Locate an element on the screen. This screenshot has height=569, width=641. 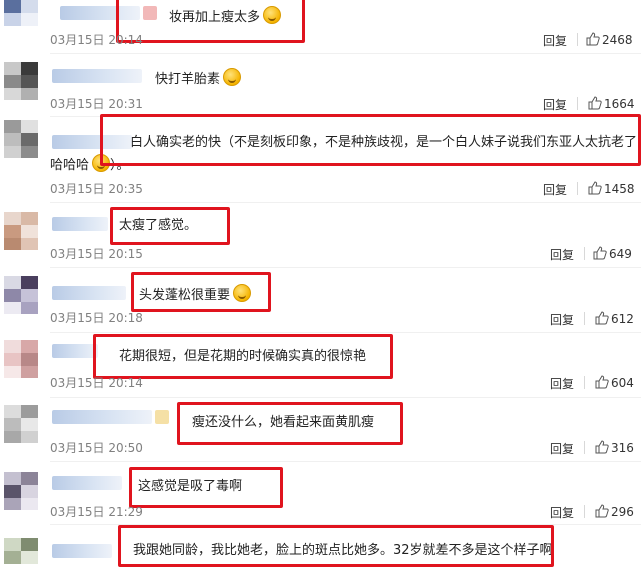
like-button: 316 is located at coordinates (614, 447).